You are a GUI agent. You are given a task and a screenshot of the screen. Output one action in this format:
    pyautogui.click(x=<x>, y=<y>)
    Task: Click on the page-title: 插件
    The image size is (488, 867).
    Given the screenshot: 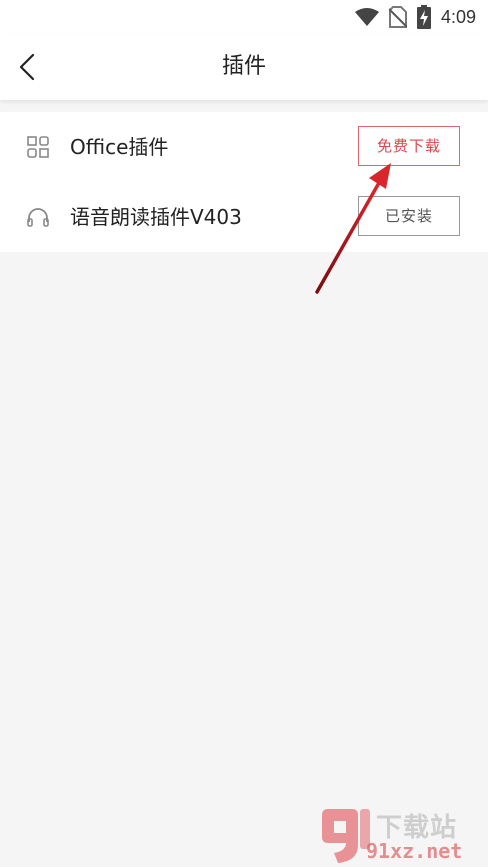 What is the action you would take?
    pyautogui.click(x=243, y=66)
    